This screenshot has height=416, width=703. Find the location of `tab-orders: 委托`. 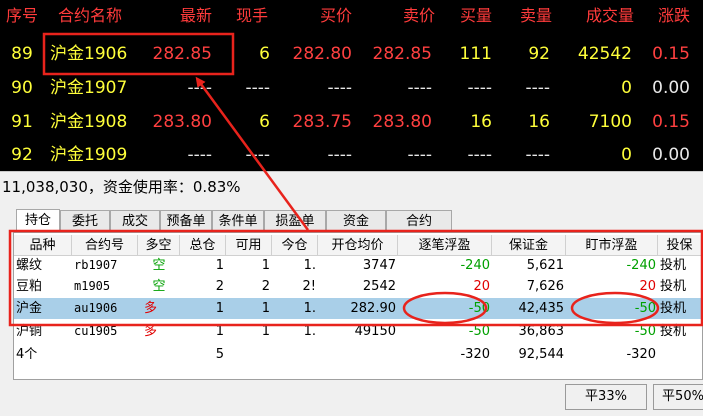

tab-orders: 委托 is located at coordinates (85, 221).